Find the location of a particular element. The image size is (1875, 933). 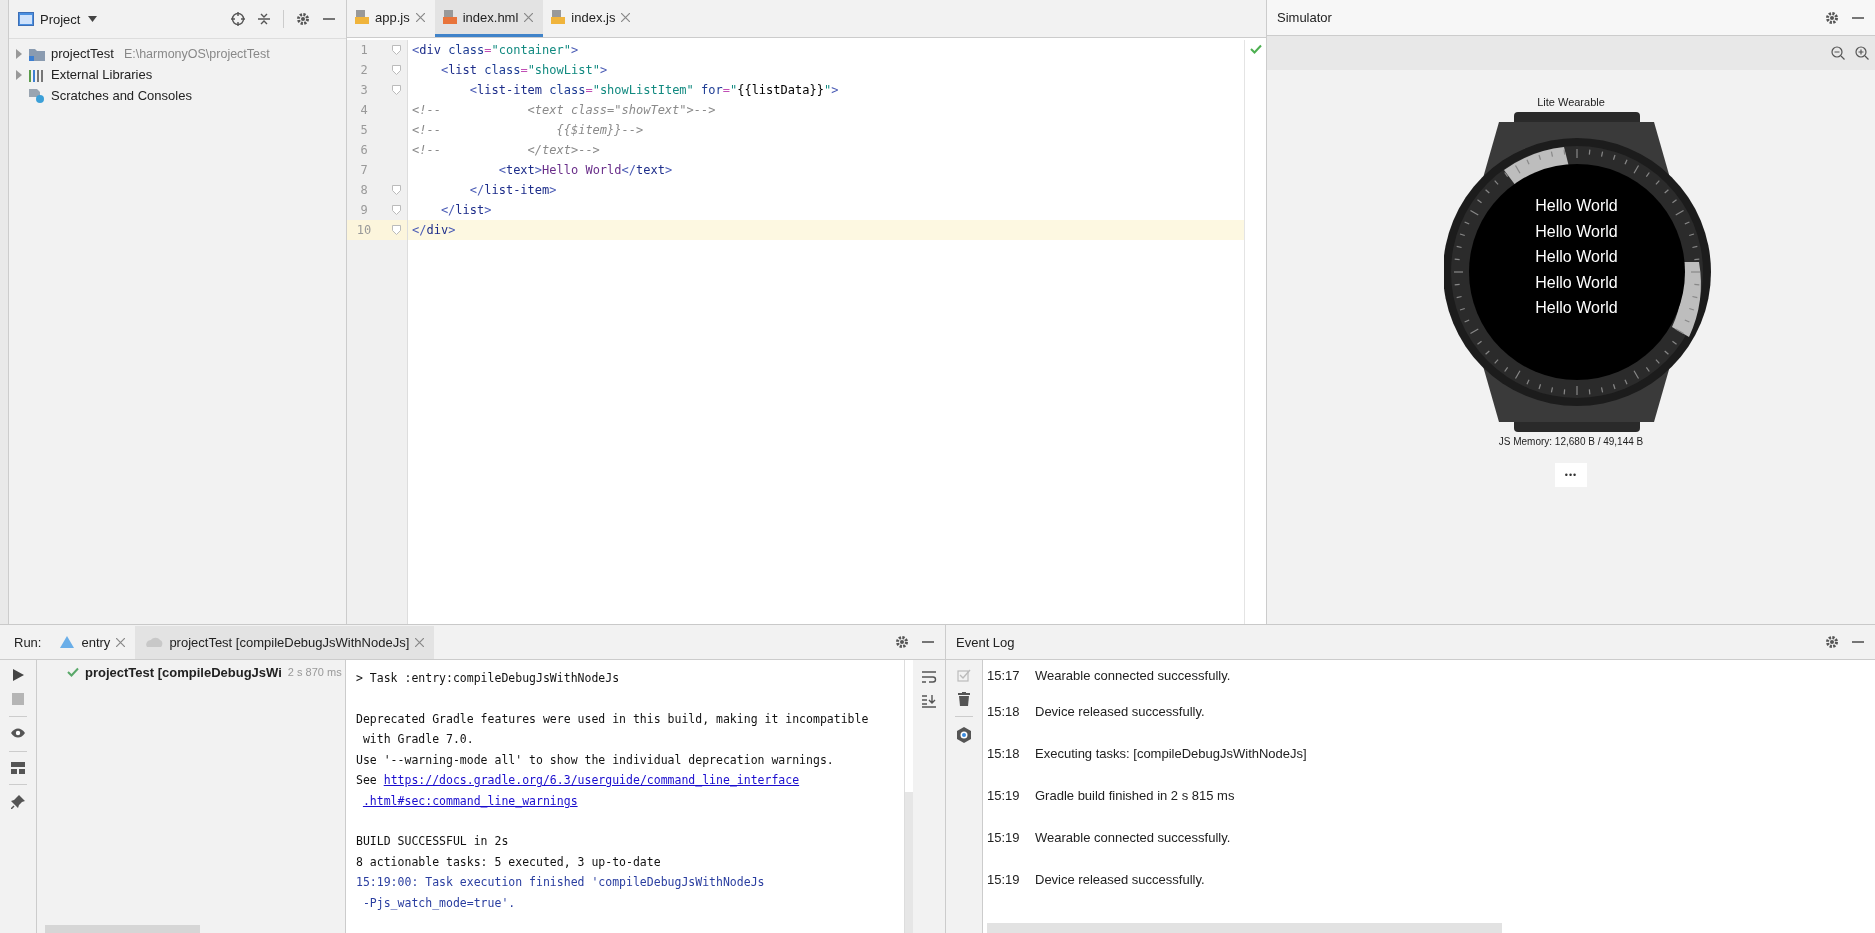

locate-icon is located at coordinates (238, 19).